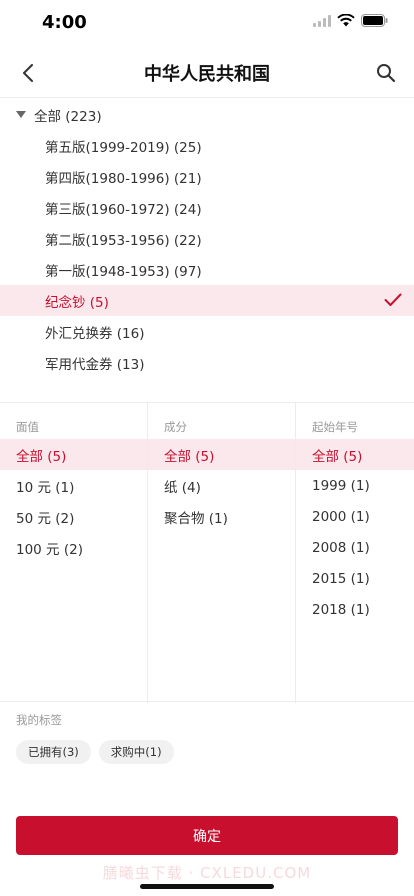 The image size is (414, 896). What do you see at coordinates (221, 516) in the screenshot?
I see `material-option-polymer: 聚合物 (1)` at bounding box center [221, 516].